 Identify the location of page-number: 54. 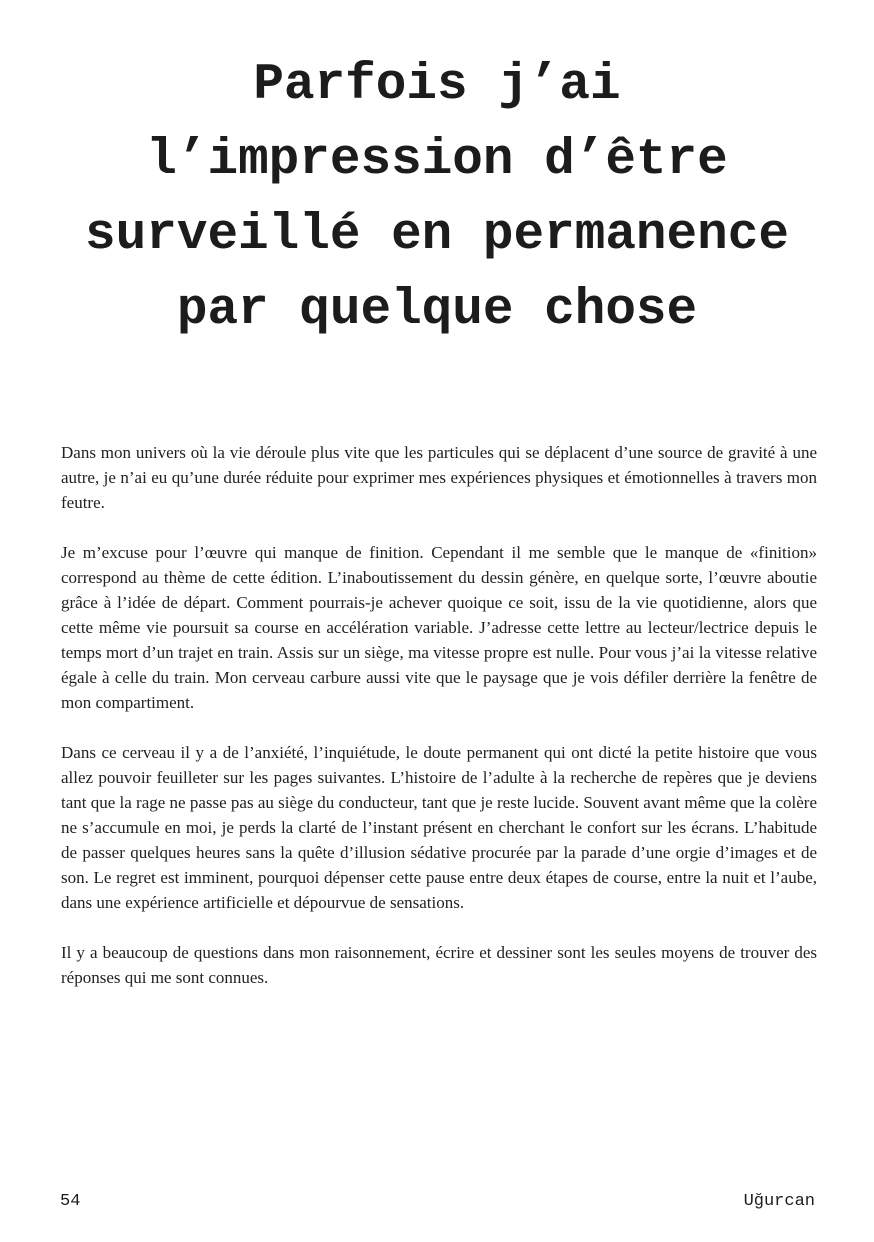
(70, 1201).